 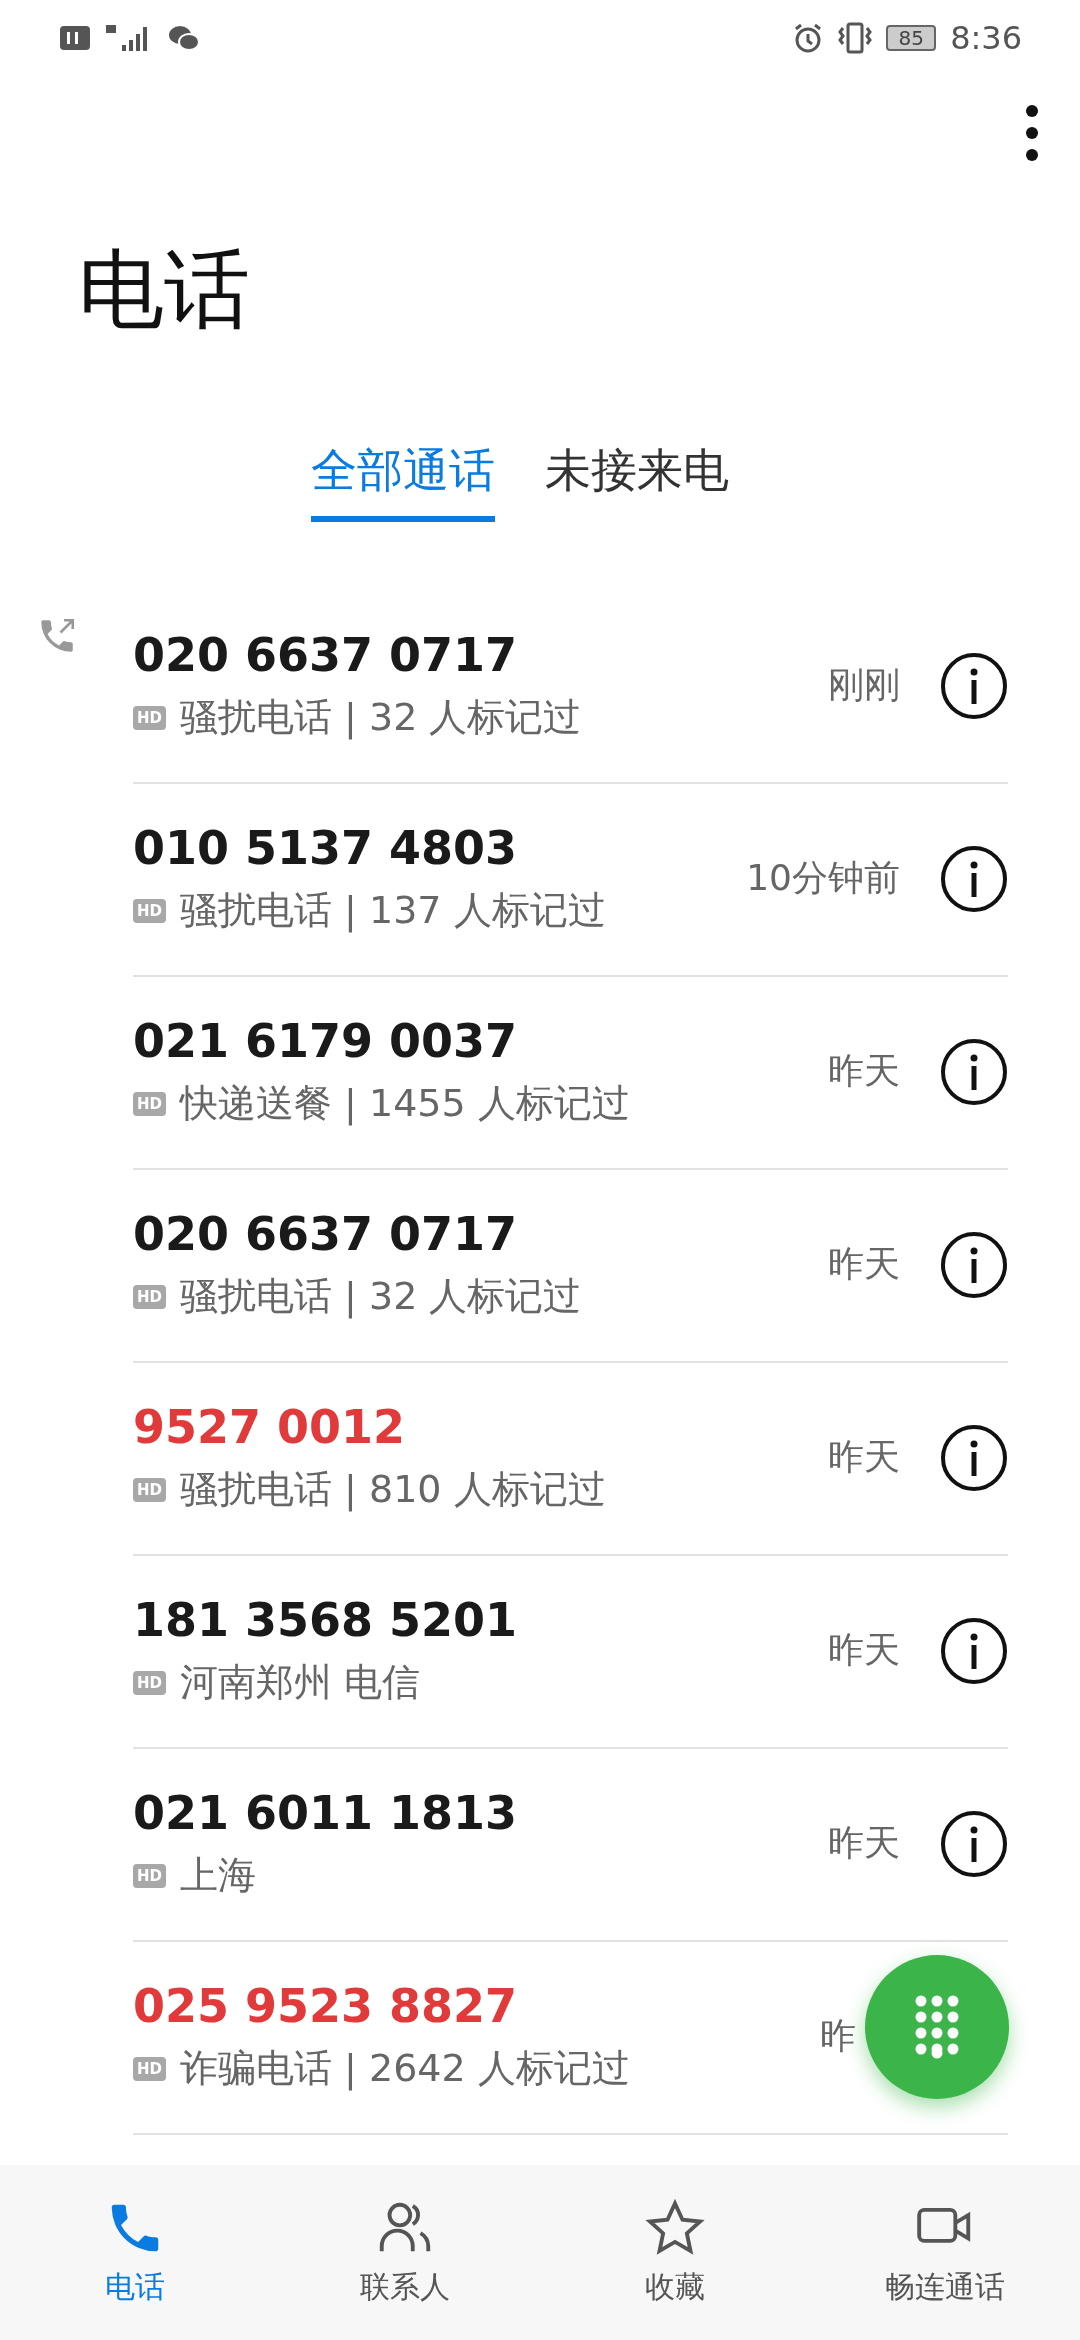 What do you see at coordinates (405, 2252) in the screenshot?
I see `nav-tab: 联系人` at bounding box center [405, 2252].